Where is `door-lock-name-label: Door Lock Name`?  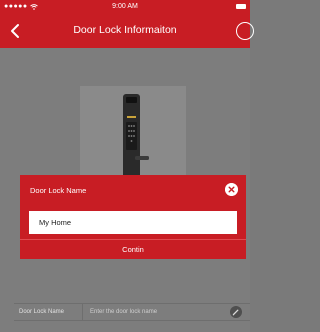 door-lock-name-label: Door Lock Name is located at coordinates (42, 312).